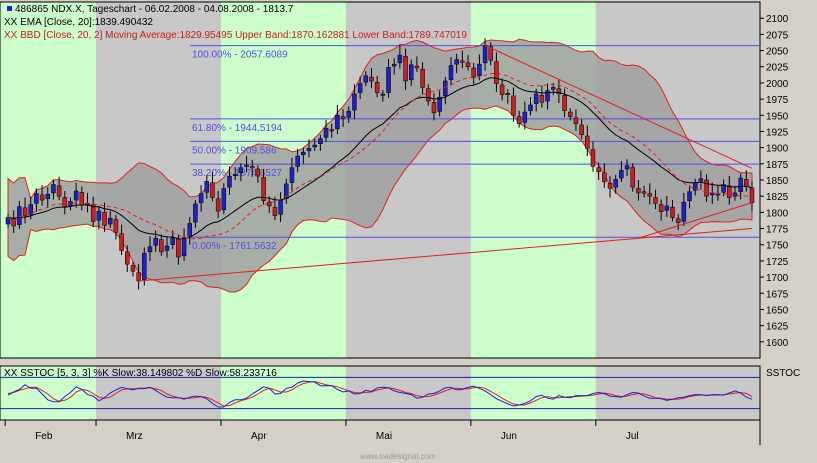 Image resolution: width=817 pixels, height=463 pixels. What do you see at coordinates (777, 262) in the screenshot?
I see `y-tick-label: 1725` at bounding box center [777, 262].